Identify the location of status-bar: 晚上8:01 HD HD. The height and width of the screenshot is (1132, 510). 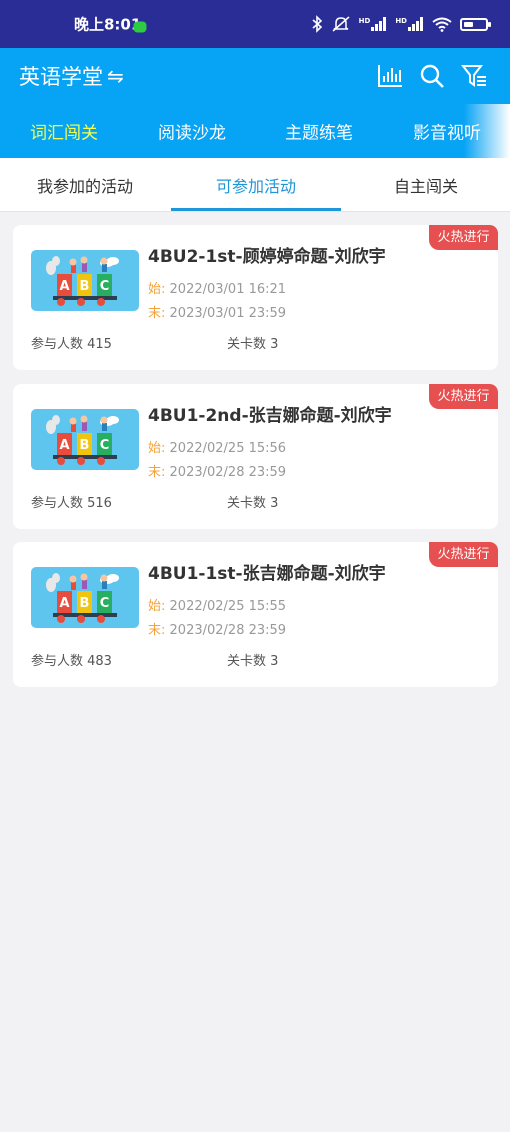
(255, 24).